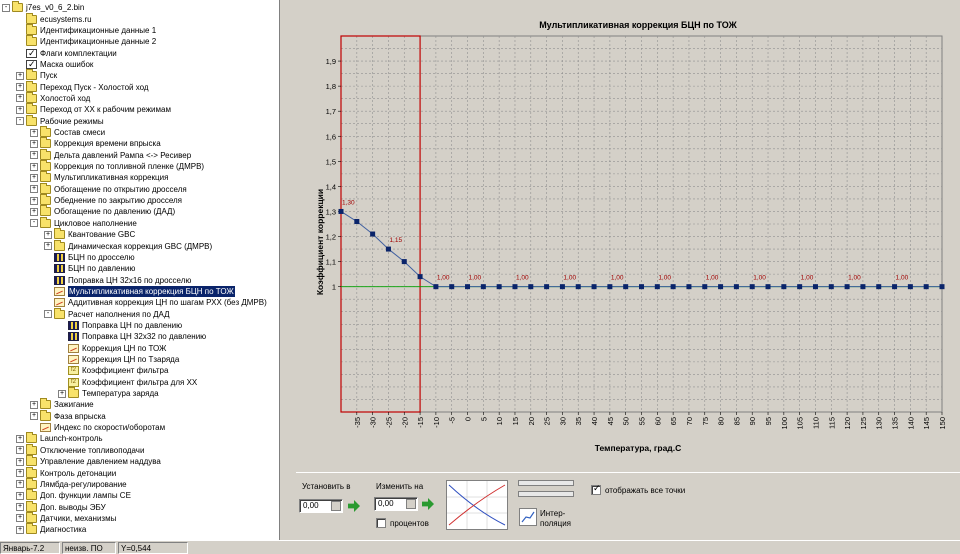 Image resolution: width=960 pixels, height=554 pixels. Describe the element at coordinates (320, 242) in the screenshot. I see `y-axis-label: Коэффициент коррекции` at that location.